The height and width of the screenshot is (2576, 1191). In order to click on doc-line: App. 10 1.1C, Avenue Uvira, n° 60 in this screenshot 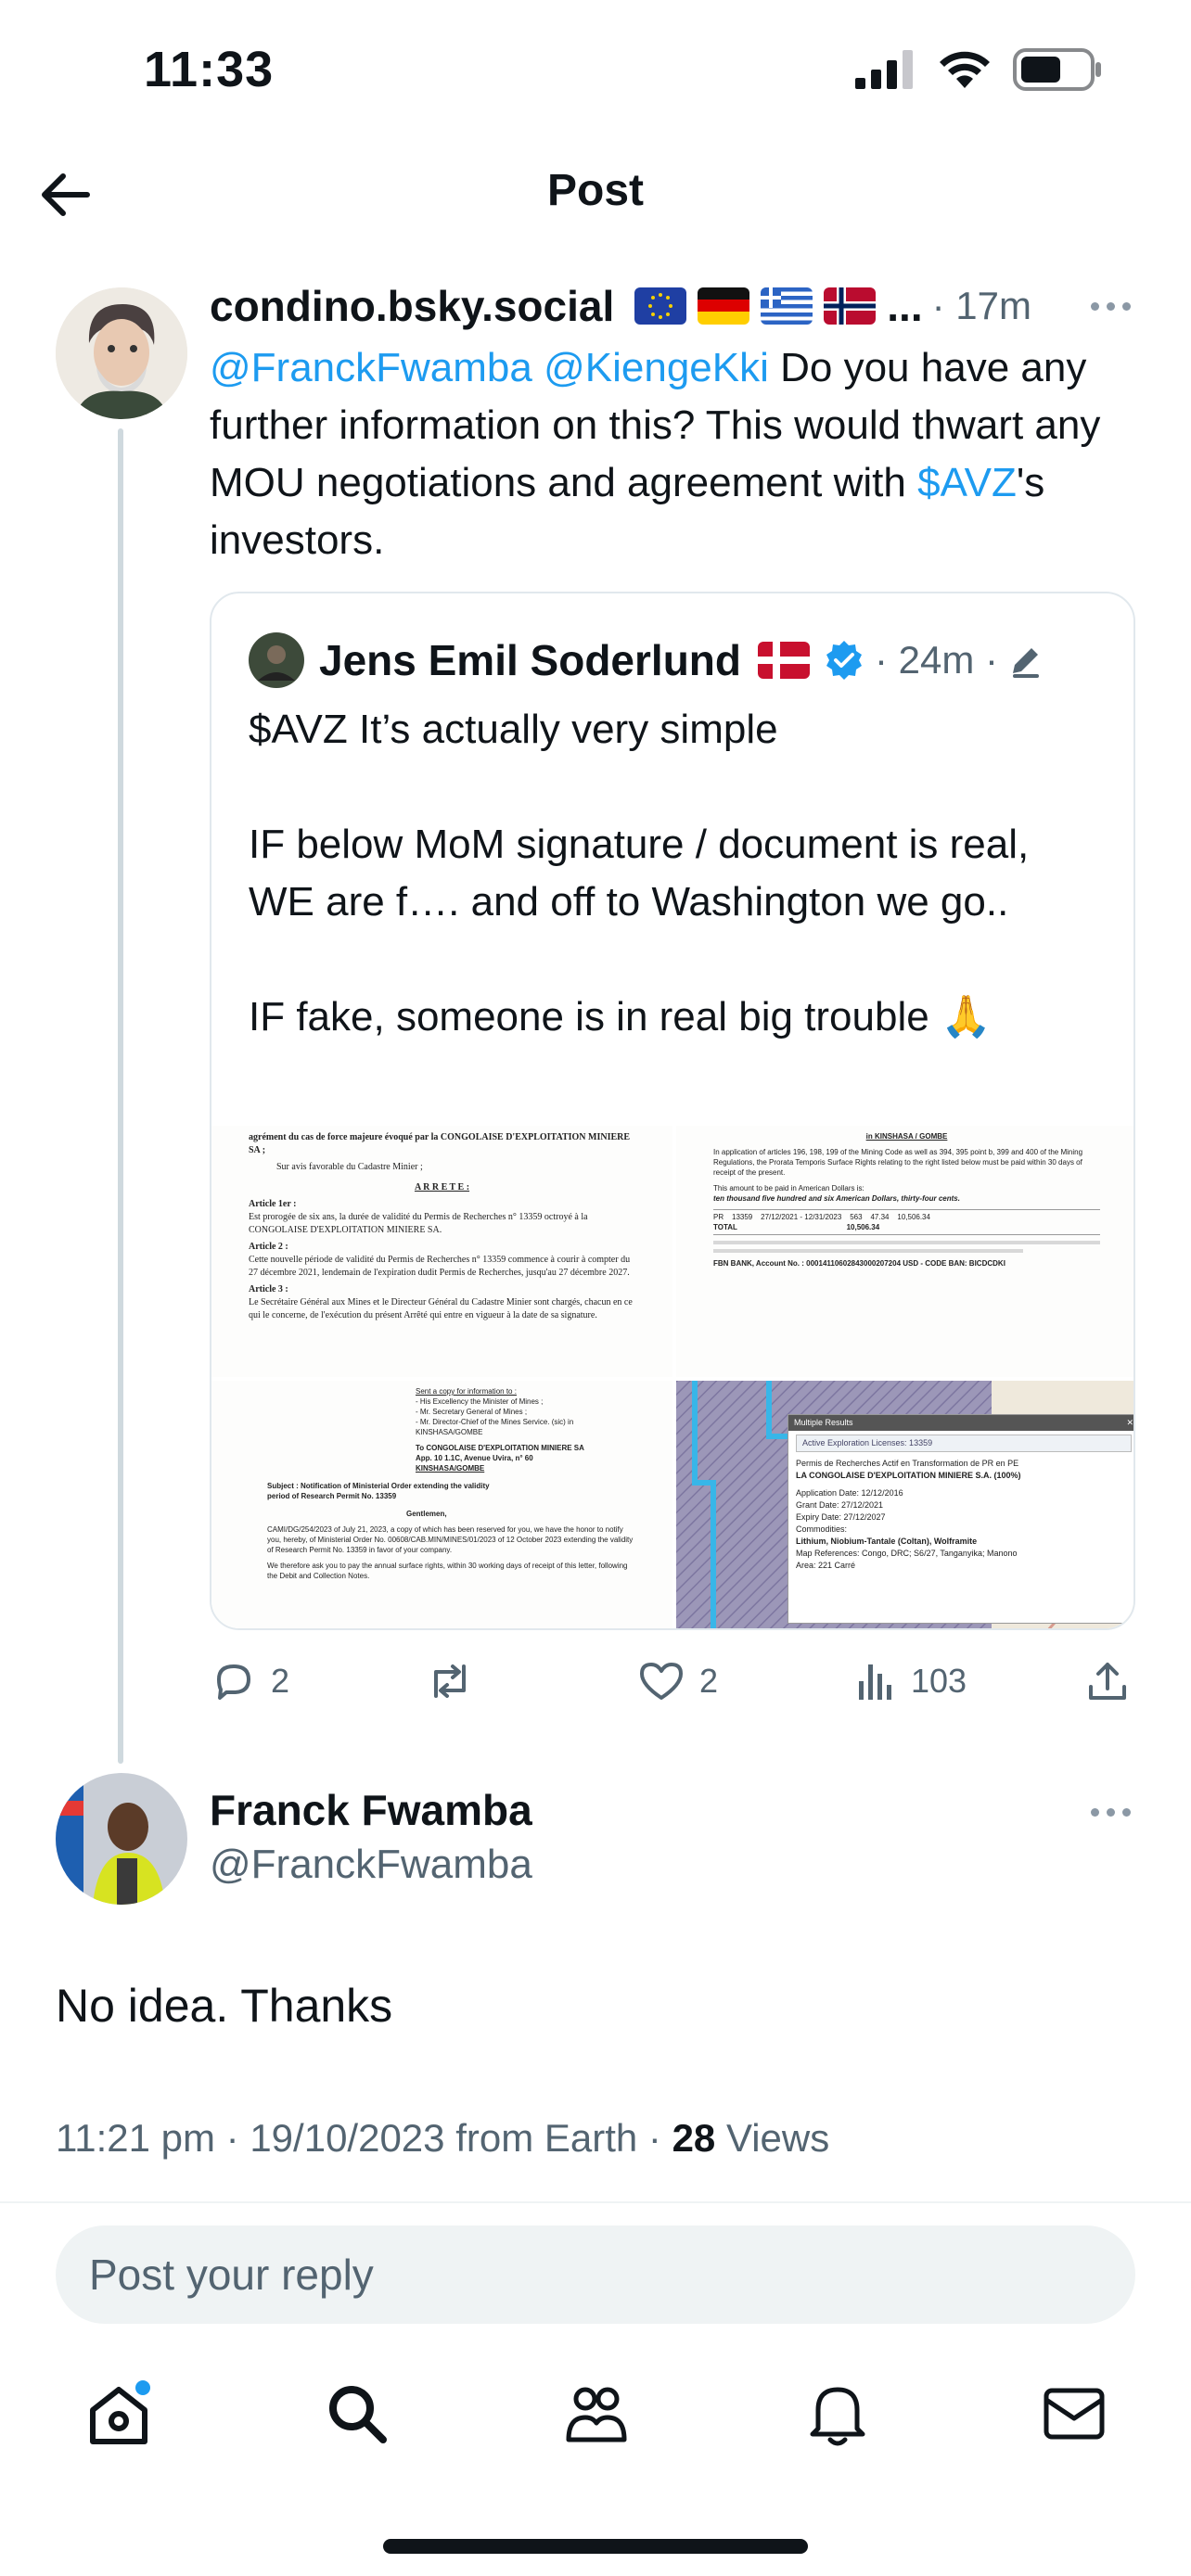, I will do `click(475, 1458)`.